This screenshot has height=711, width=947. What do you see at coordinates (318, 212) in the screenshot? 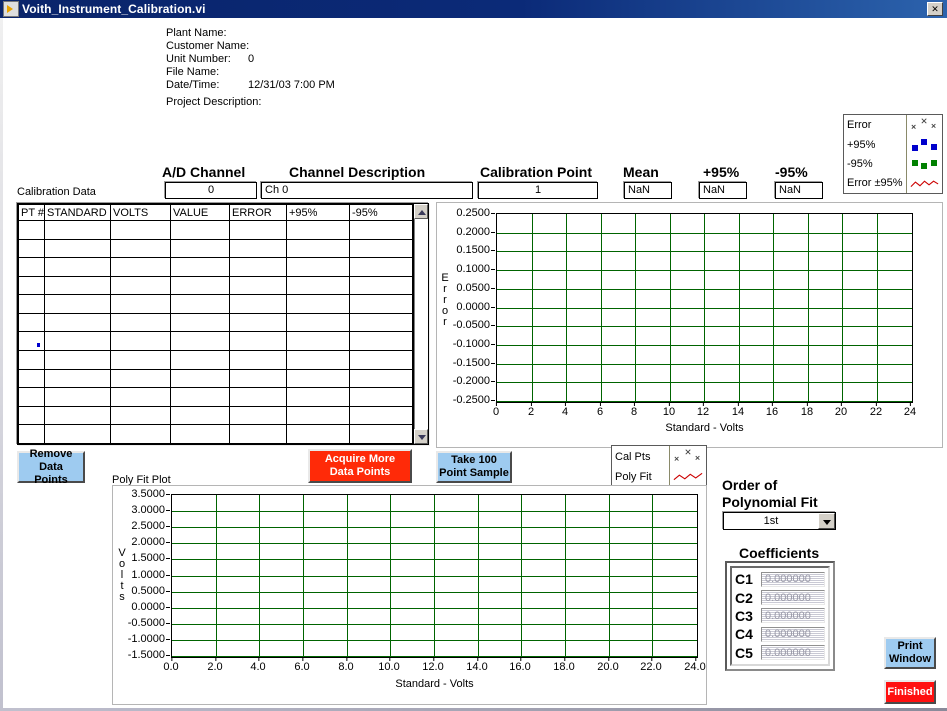
I see `column-header-plus95: +95%` at bounding box center [318, 212].